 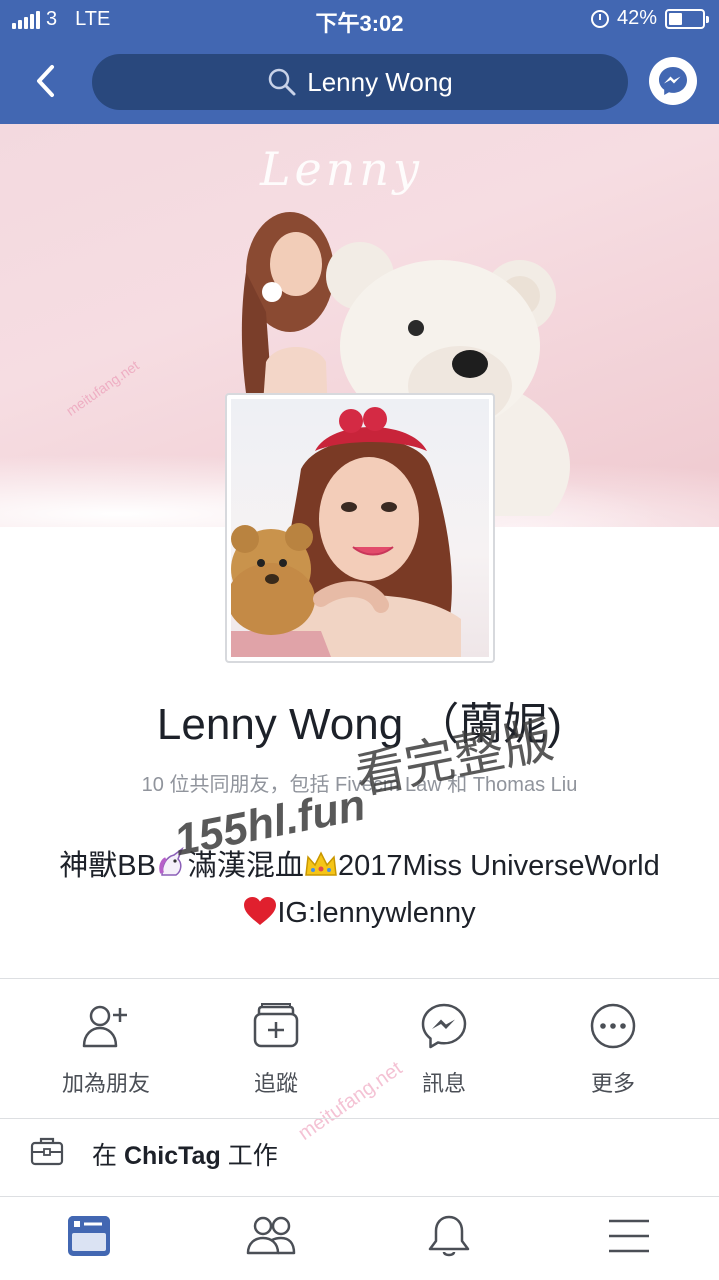 I want to click on profile-picture-image, so click(x=360, y=528).